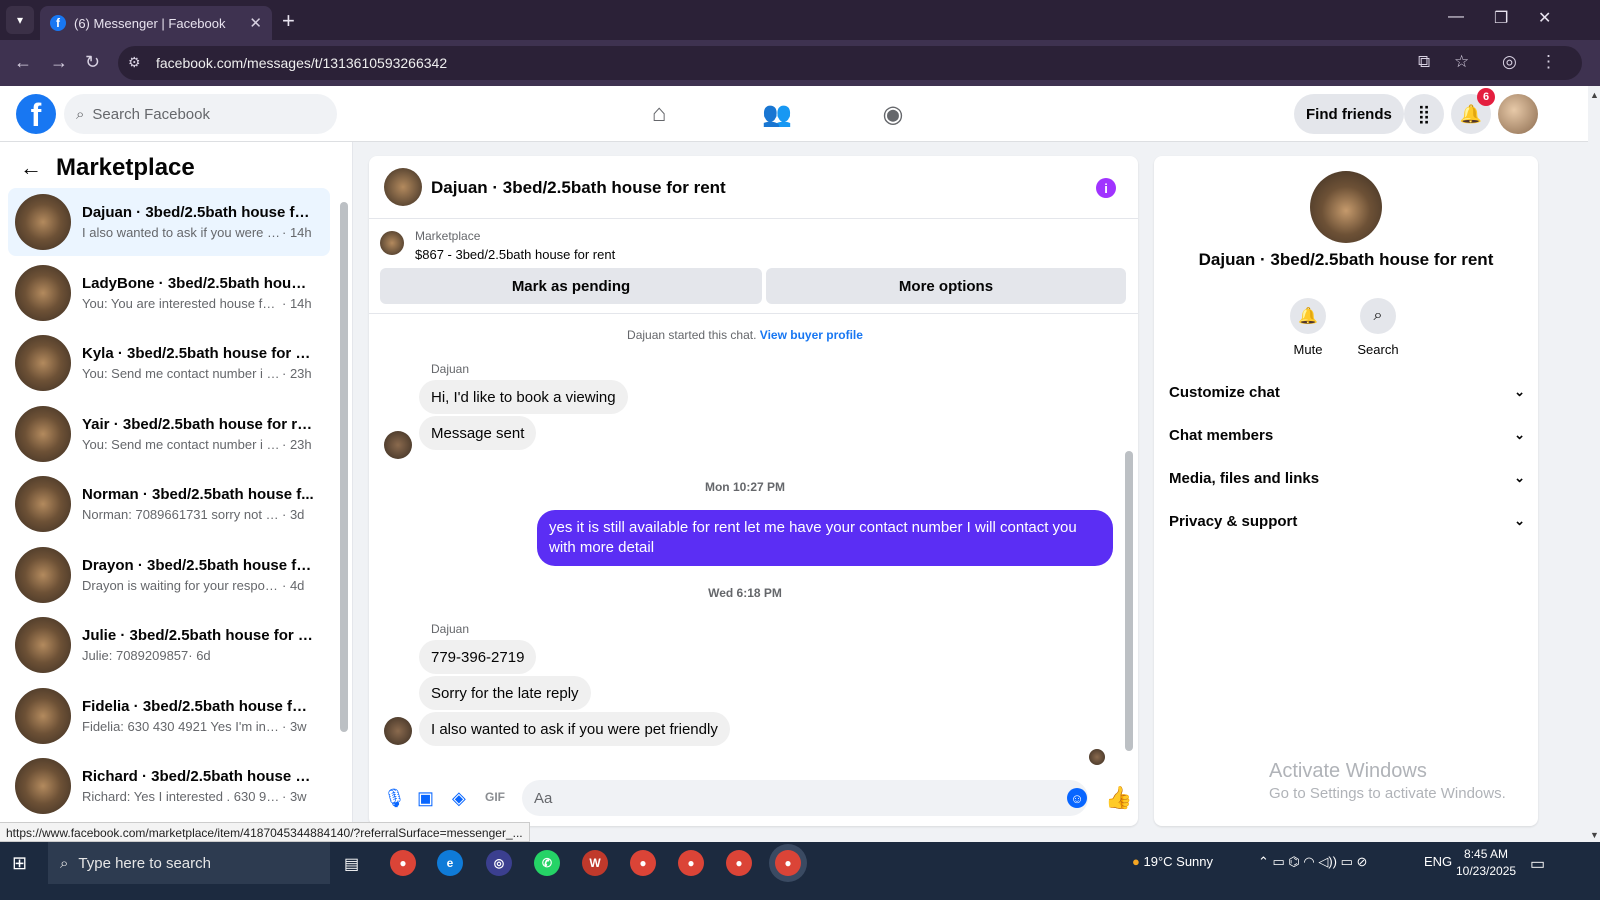 This screenshot has height=900, width=1600. Describe the element at coordinates (19, 863) in the screenshot. I see `windows-start-icon: ⊞` at that location.